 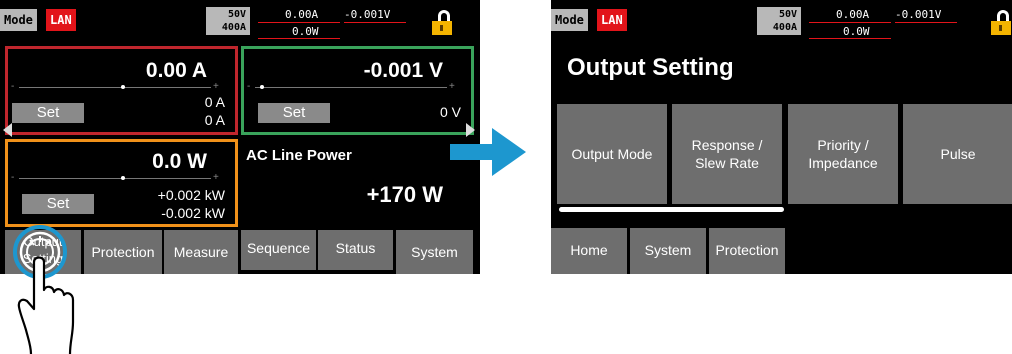 What do you see at coordinates (7, 130) in the screenshot?
I see `left-arrow-icon` at bounding box center [7, 130].